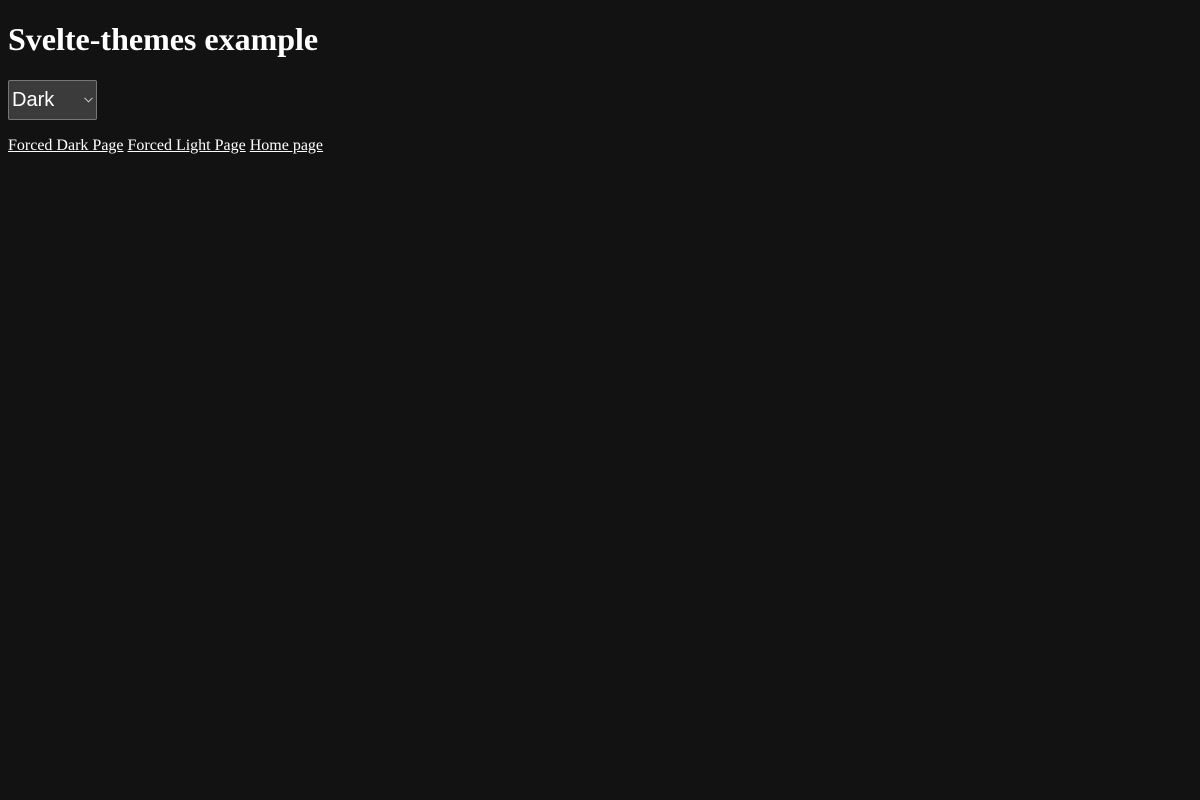  Describe the element at coordinates (88, 100) in the screenshot. I see `chevron-down-icon` at that location.